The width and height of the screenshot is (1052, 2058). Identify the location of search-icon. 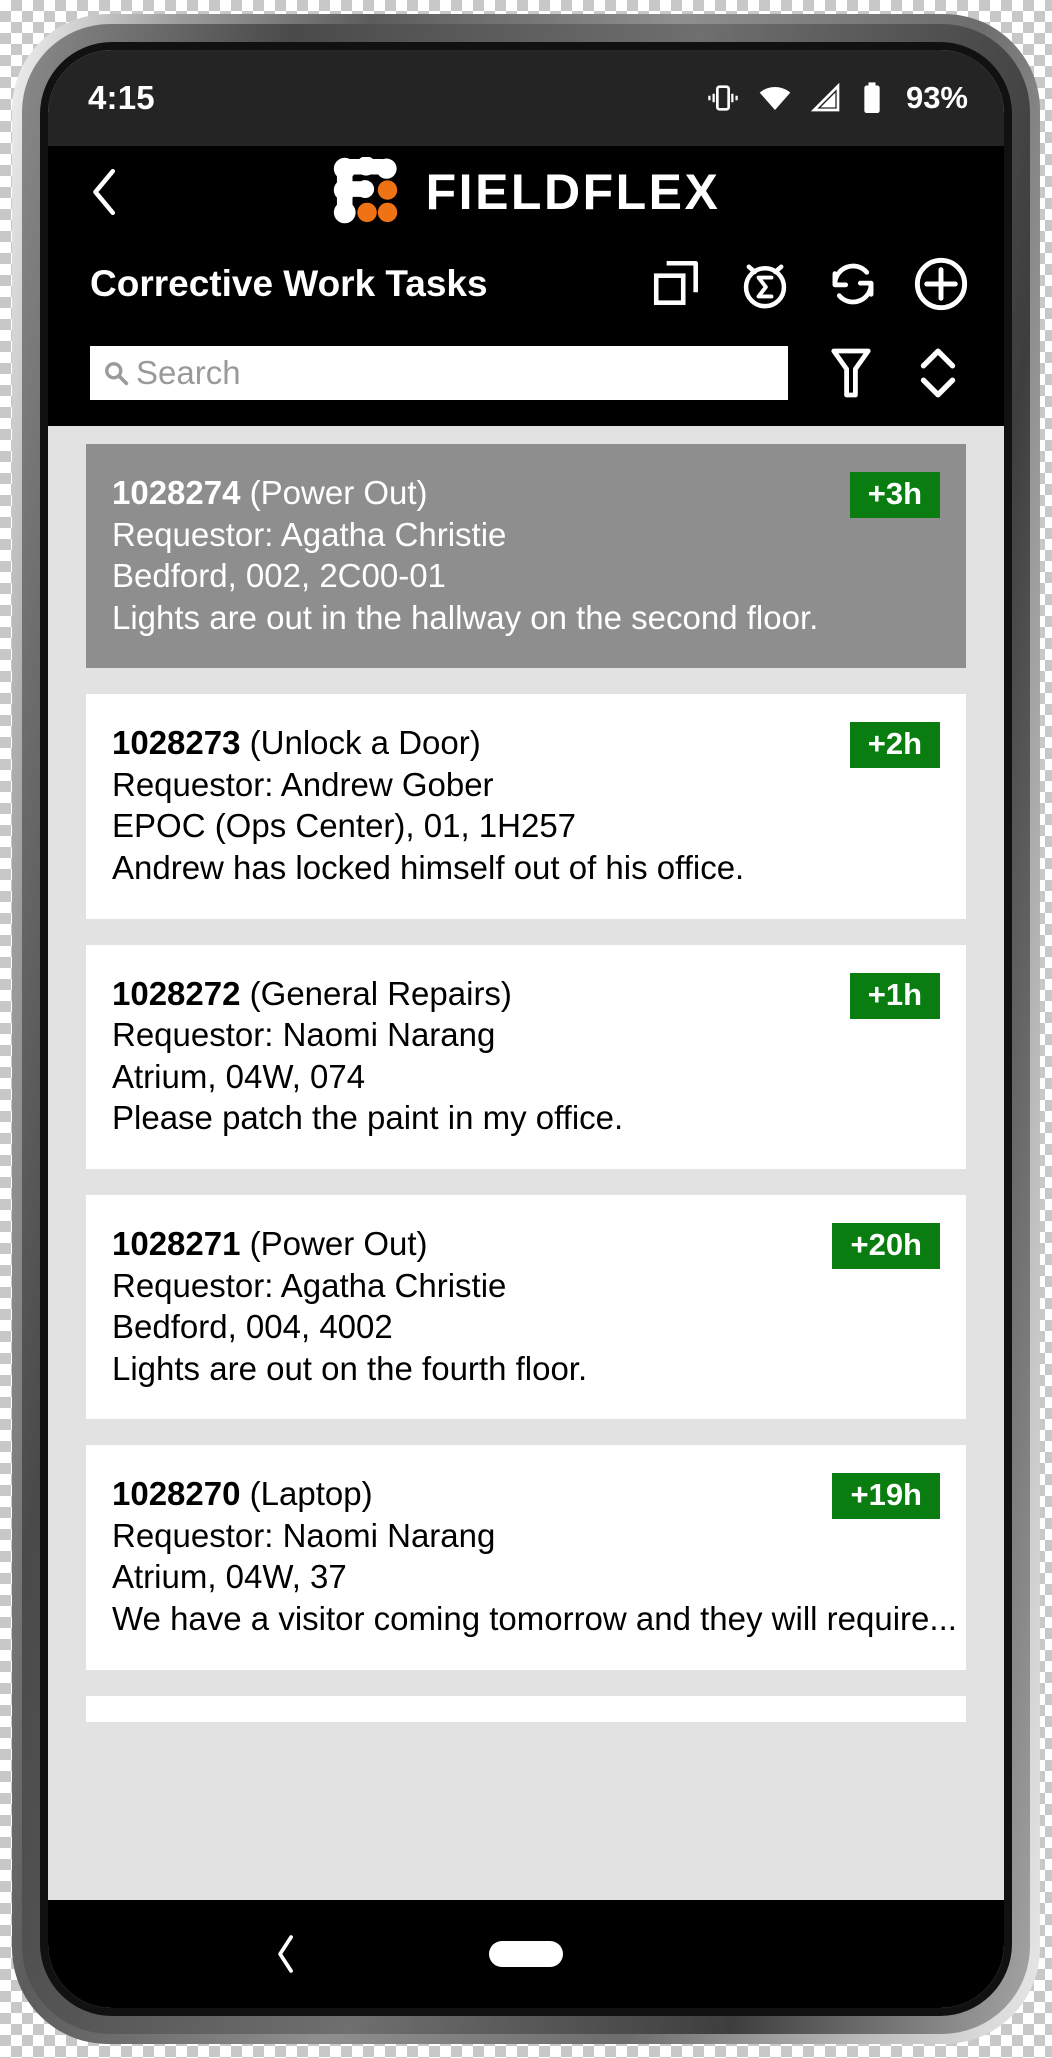
(117, 374).